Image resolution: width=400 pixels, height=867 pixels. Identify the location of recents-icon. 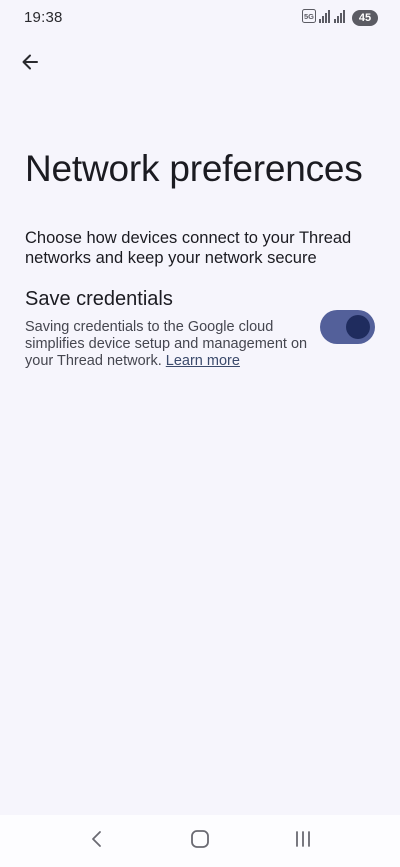
(303, 841).